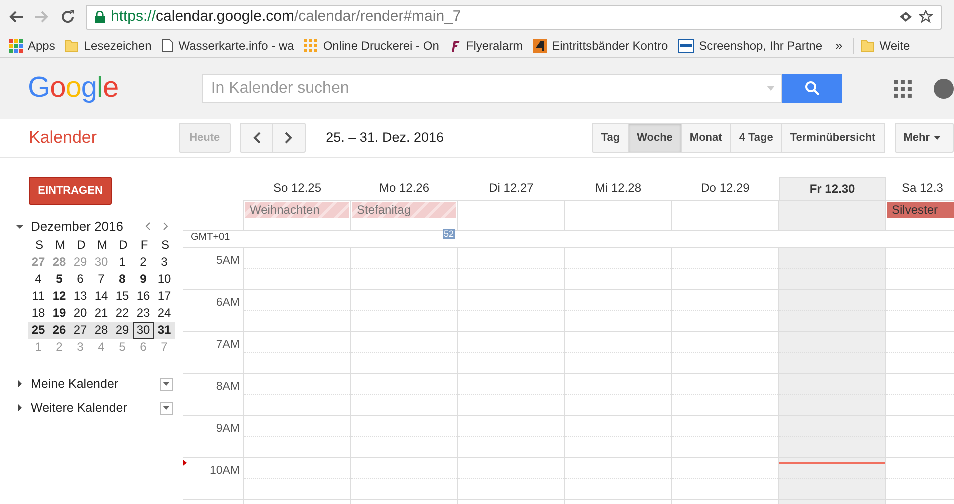 Image resolution: width=954 pixels, height=504 pixels. What do you see at coordinates (38, 279) in the screenshot?
I see `calendar-day: 4` at bounding box center [38, 279].